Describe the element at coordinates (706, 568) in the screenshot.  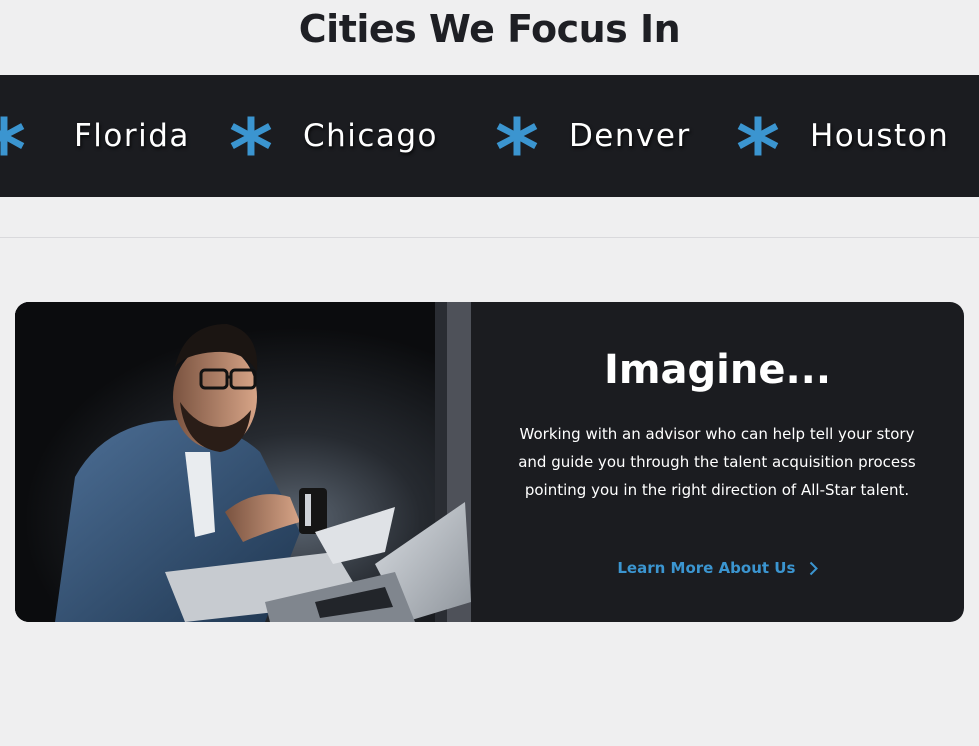
I see `learn-more-label: Learn More About Us` at that location.